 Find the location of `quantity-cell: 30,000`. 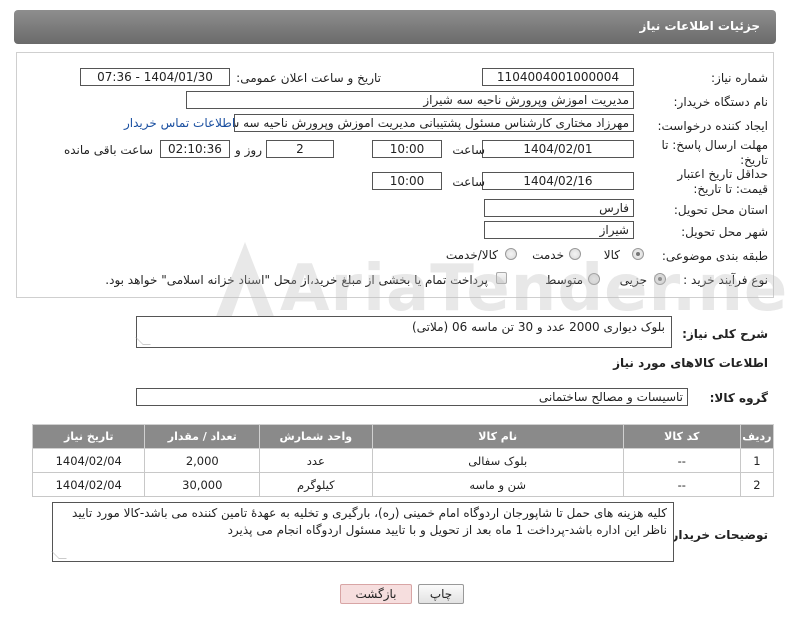

quantity-cell: 30,000 is located at coordinates (202, 484).